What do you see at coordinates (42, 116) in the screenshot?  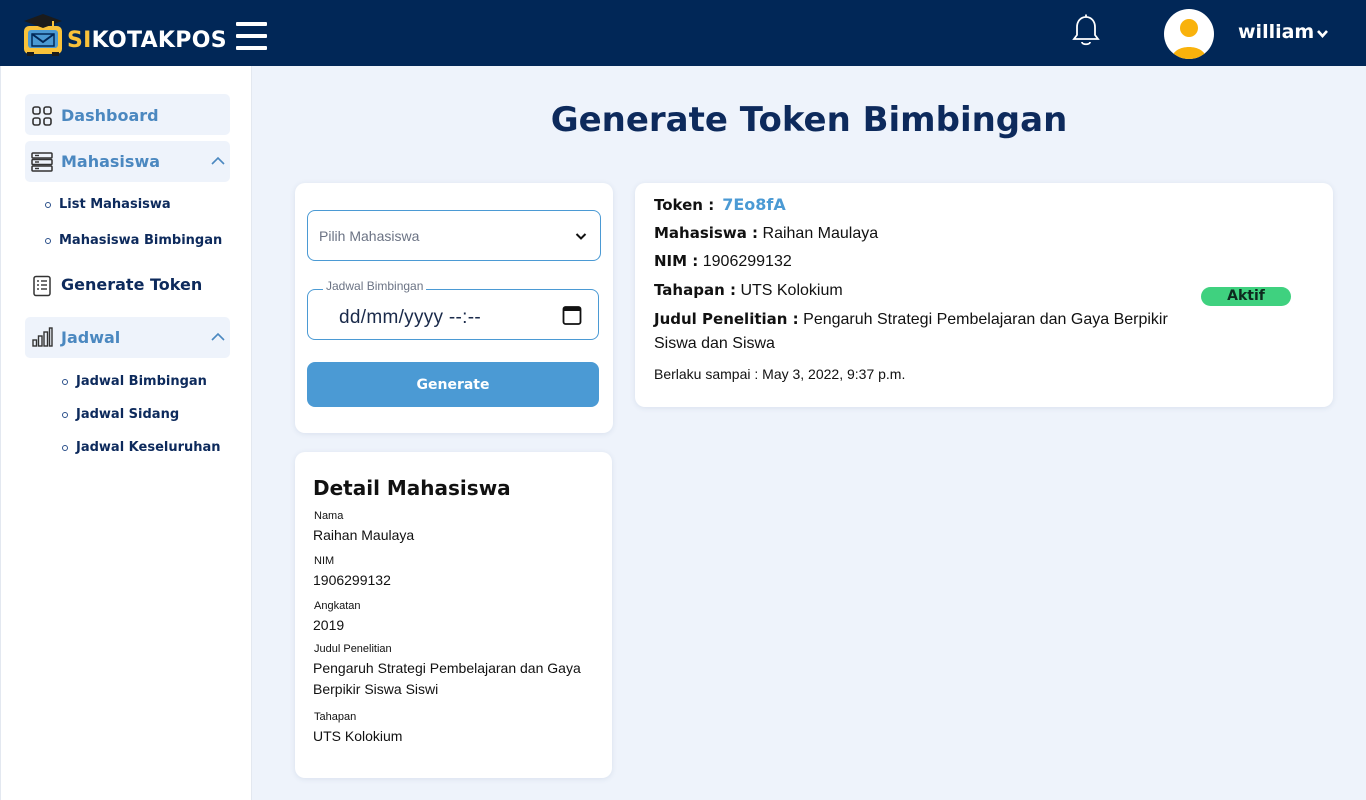 I see `dashboard-icon` at bounding box center [42, 116].